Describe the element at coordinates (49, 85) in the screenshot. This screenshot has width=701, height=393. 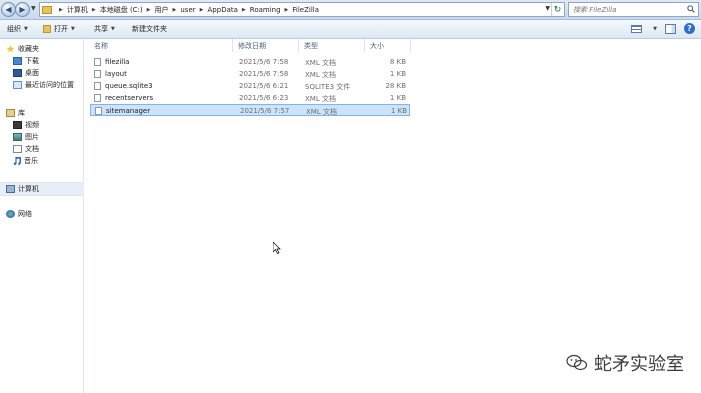
I see `sidebar-item-label: 最近访问的位置` at that location.